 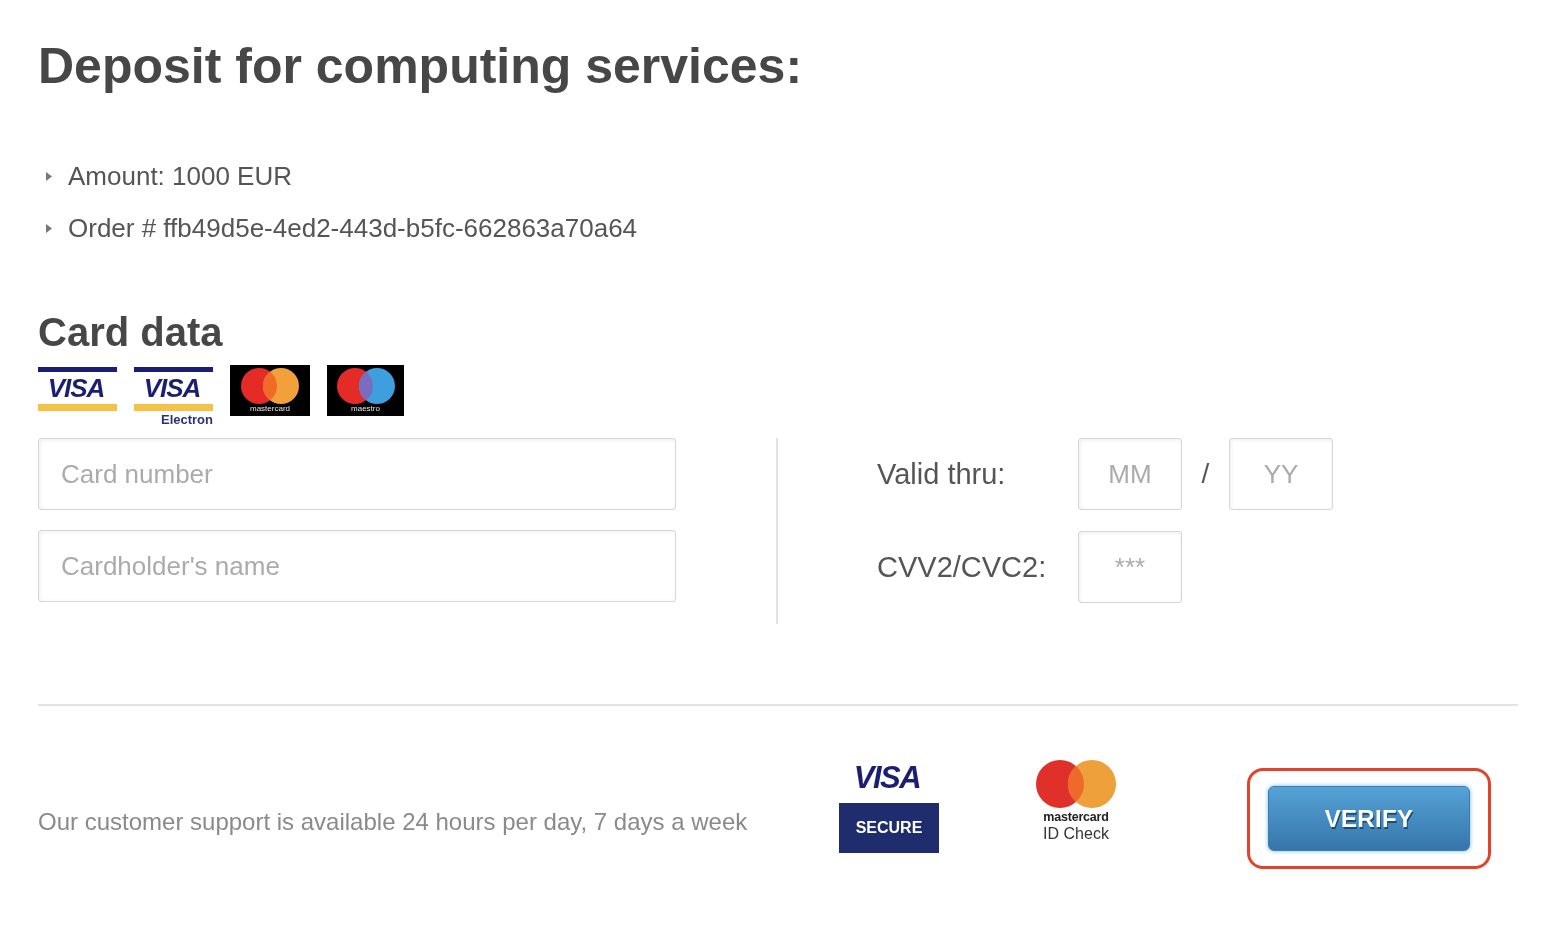 What do you see at coordinates (353, 228) in the screenshot?
I see `detail-text: Order # ffb49d5e-4ed2-443d-b5fc-662863a70a64` at bounding box center [353, 228].